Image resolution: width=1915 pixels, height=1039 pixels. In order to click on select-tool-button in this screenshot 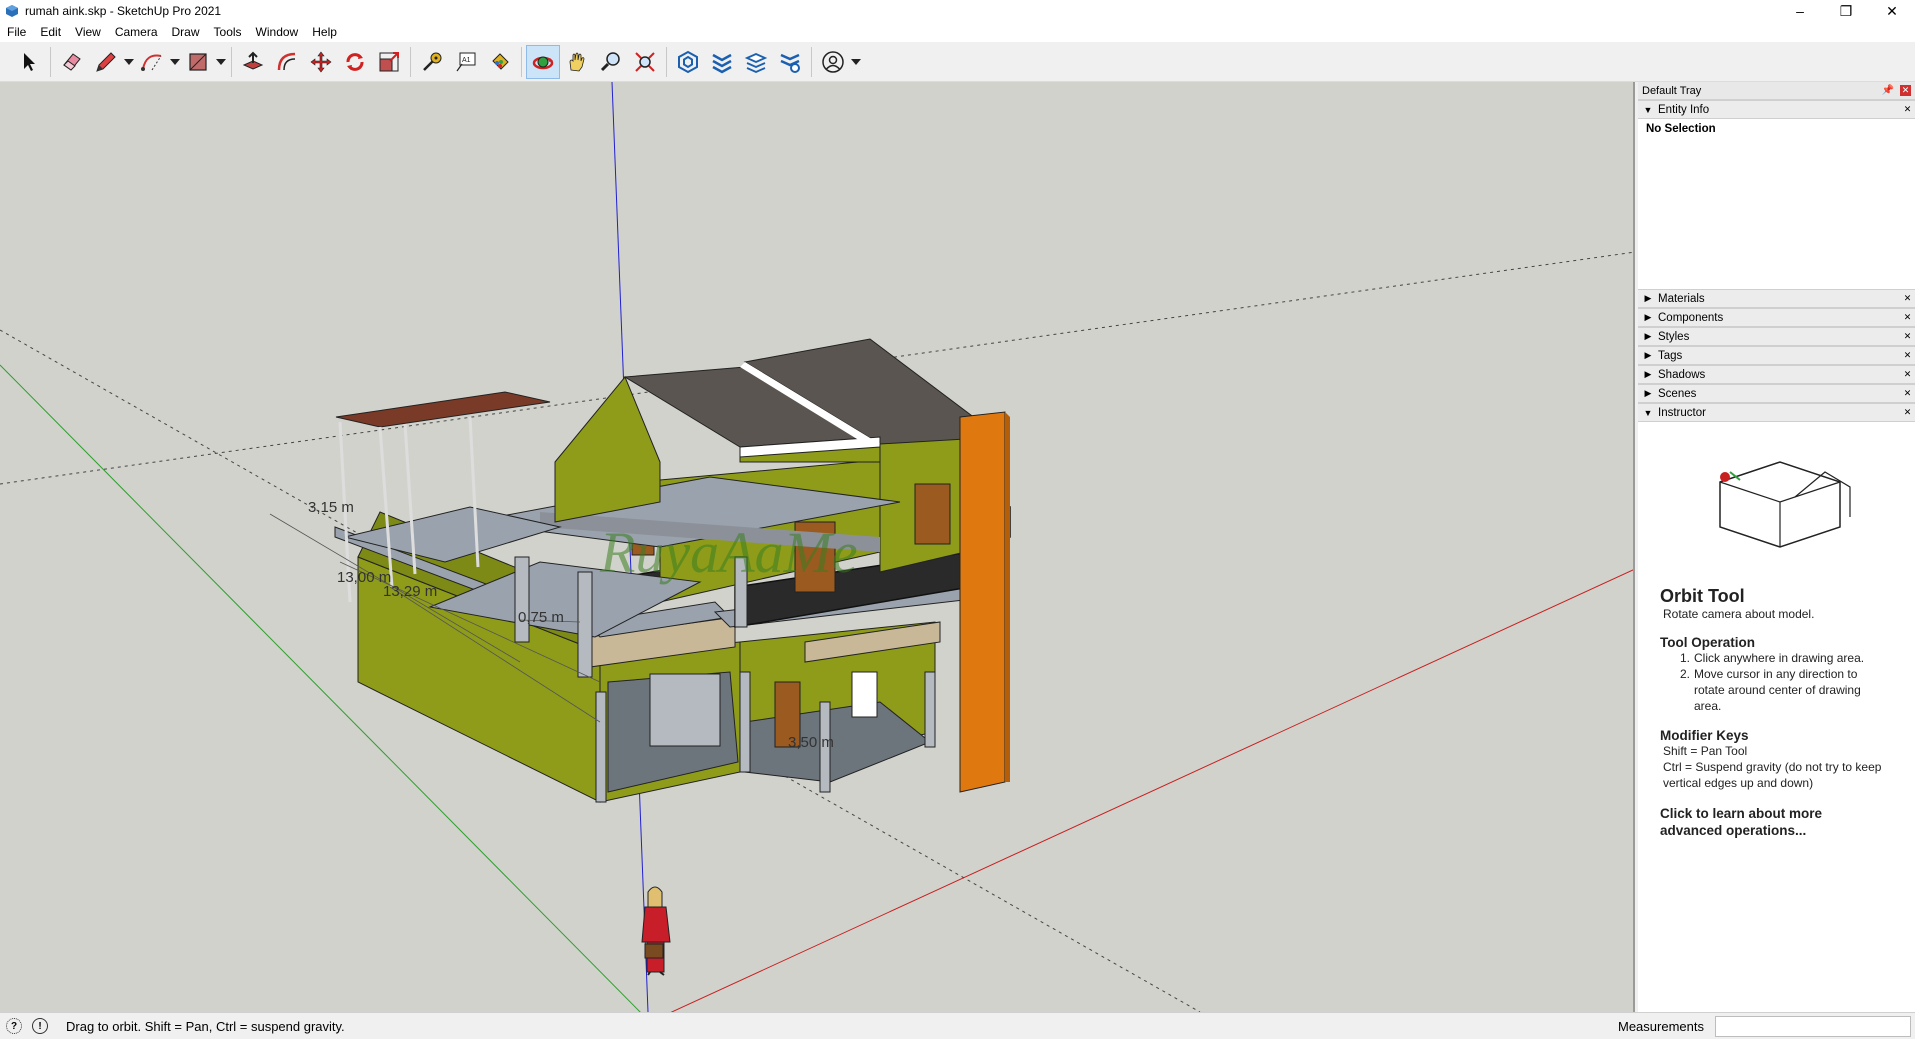, I will do `click(29, 62)`.